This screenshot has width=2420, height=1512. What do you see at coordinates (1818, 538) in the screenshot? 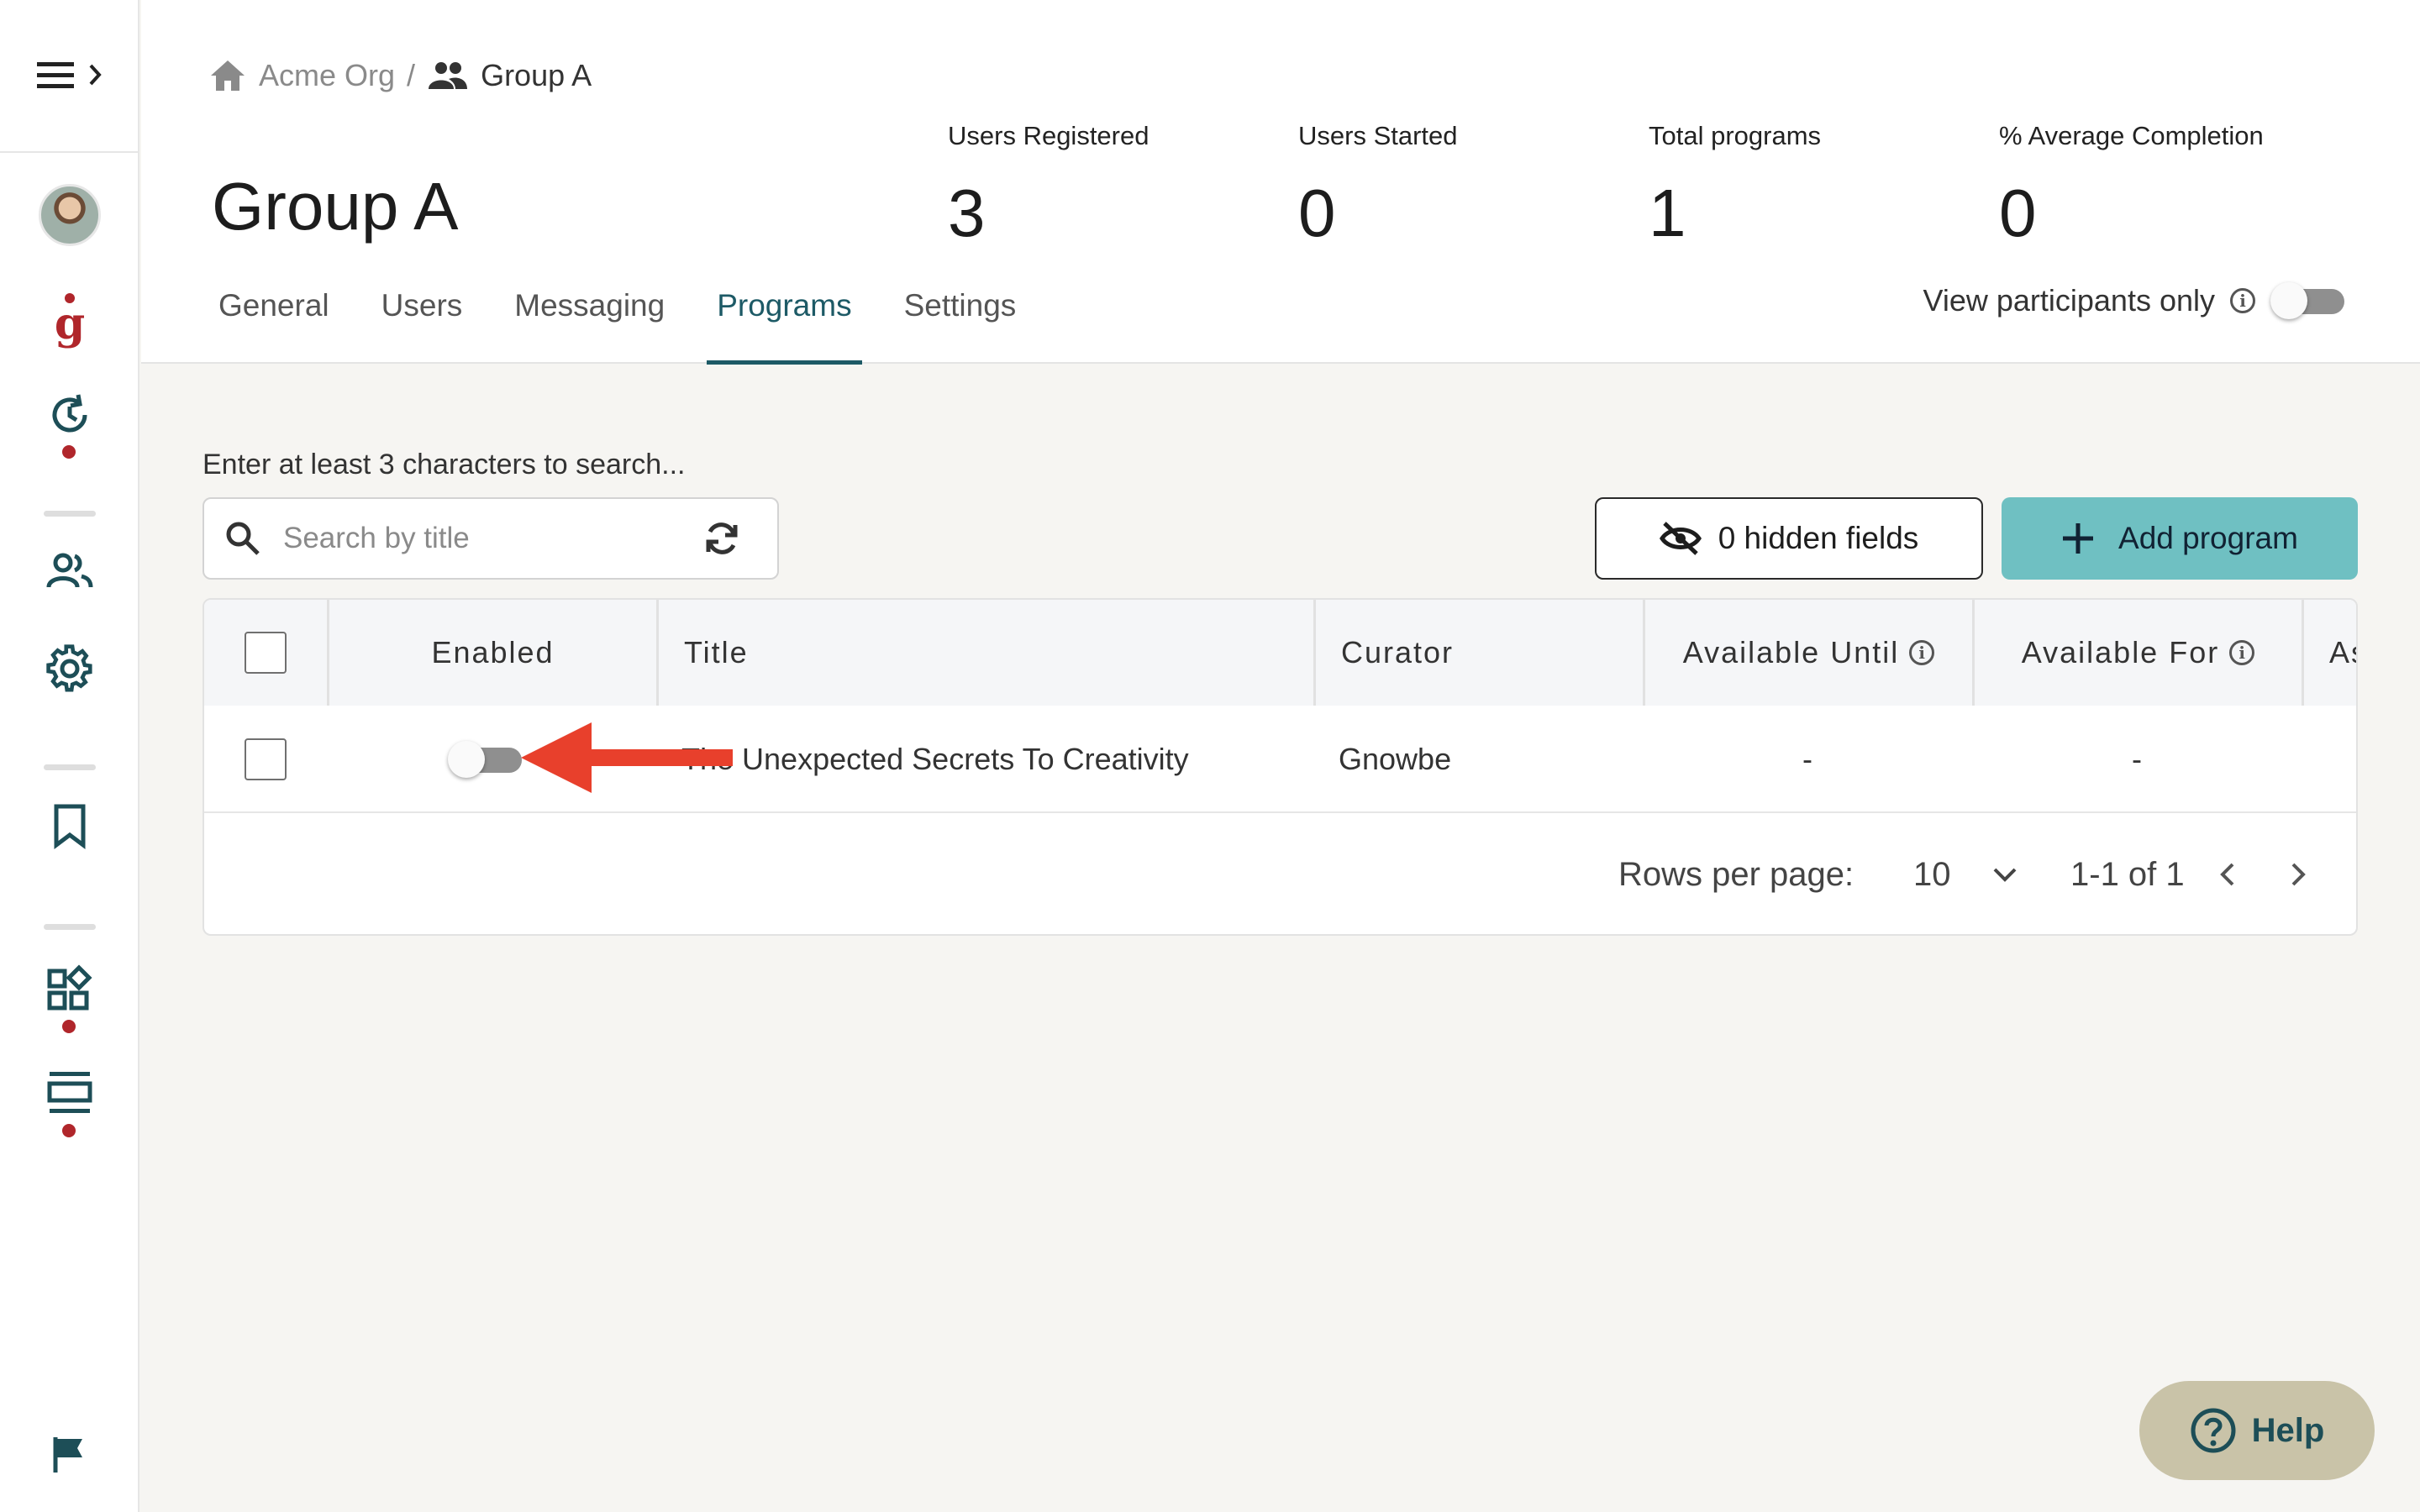
I see `hidden-fields-label: 0 hidden fields` at bounding box center [1818, 538].